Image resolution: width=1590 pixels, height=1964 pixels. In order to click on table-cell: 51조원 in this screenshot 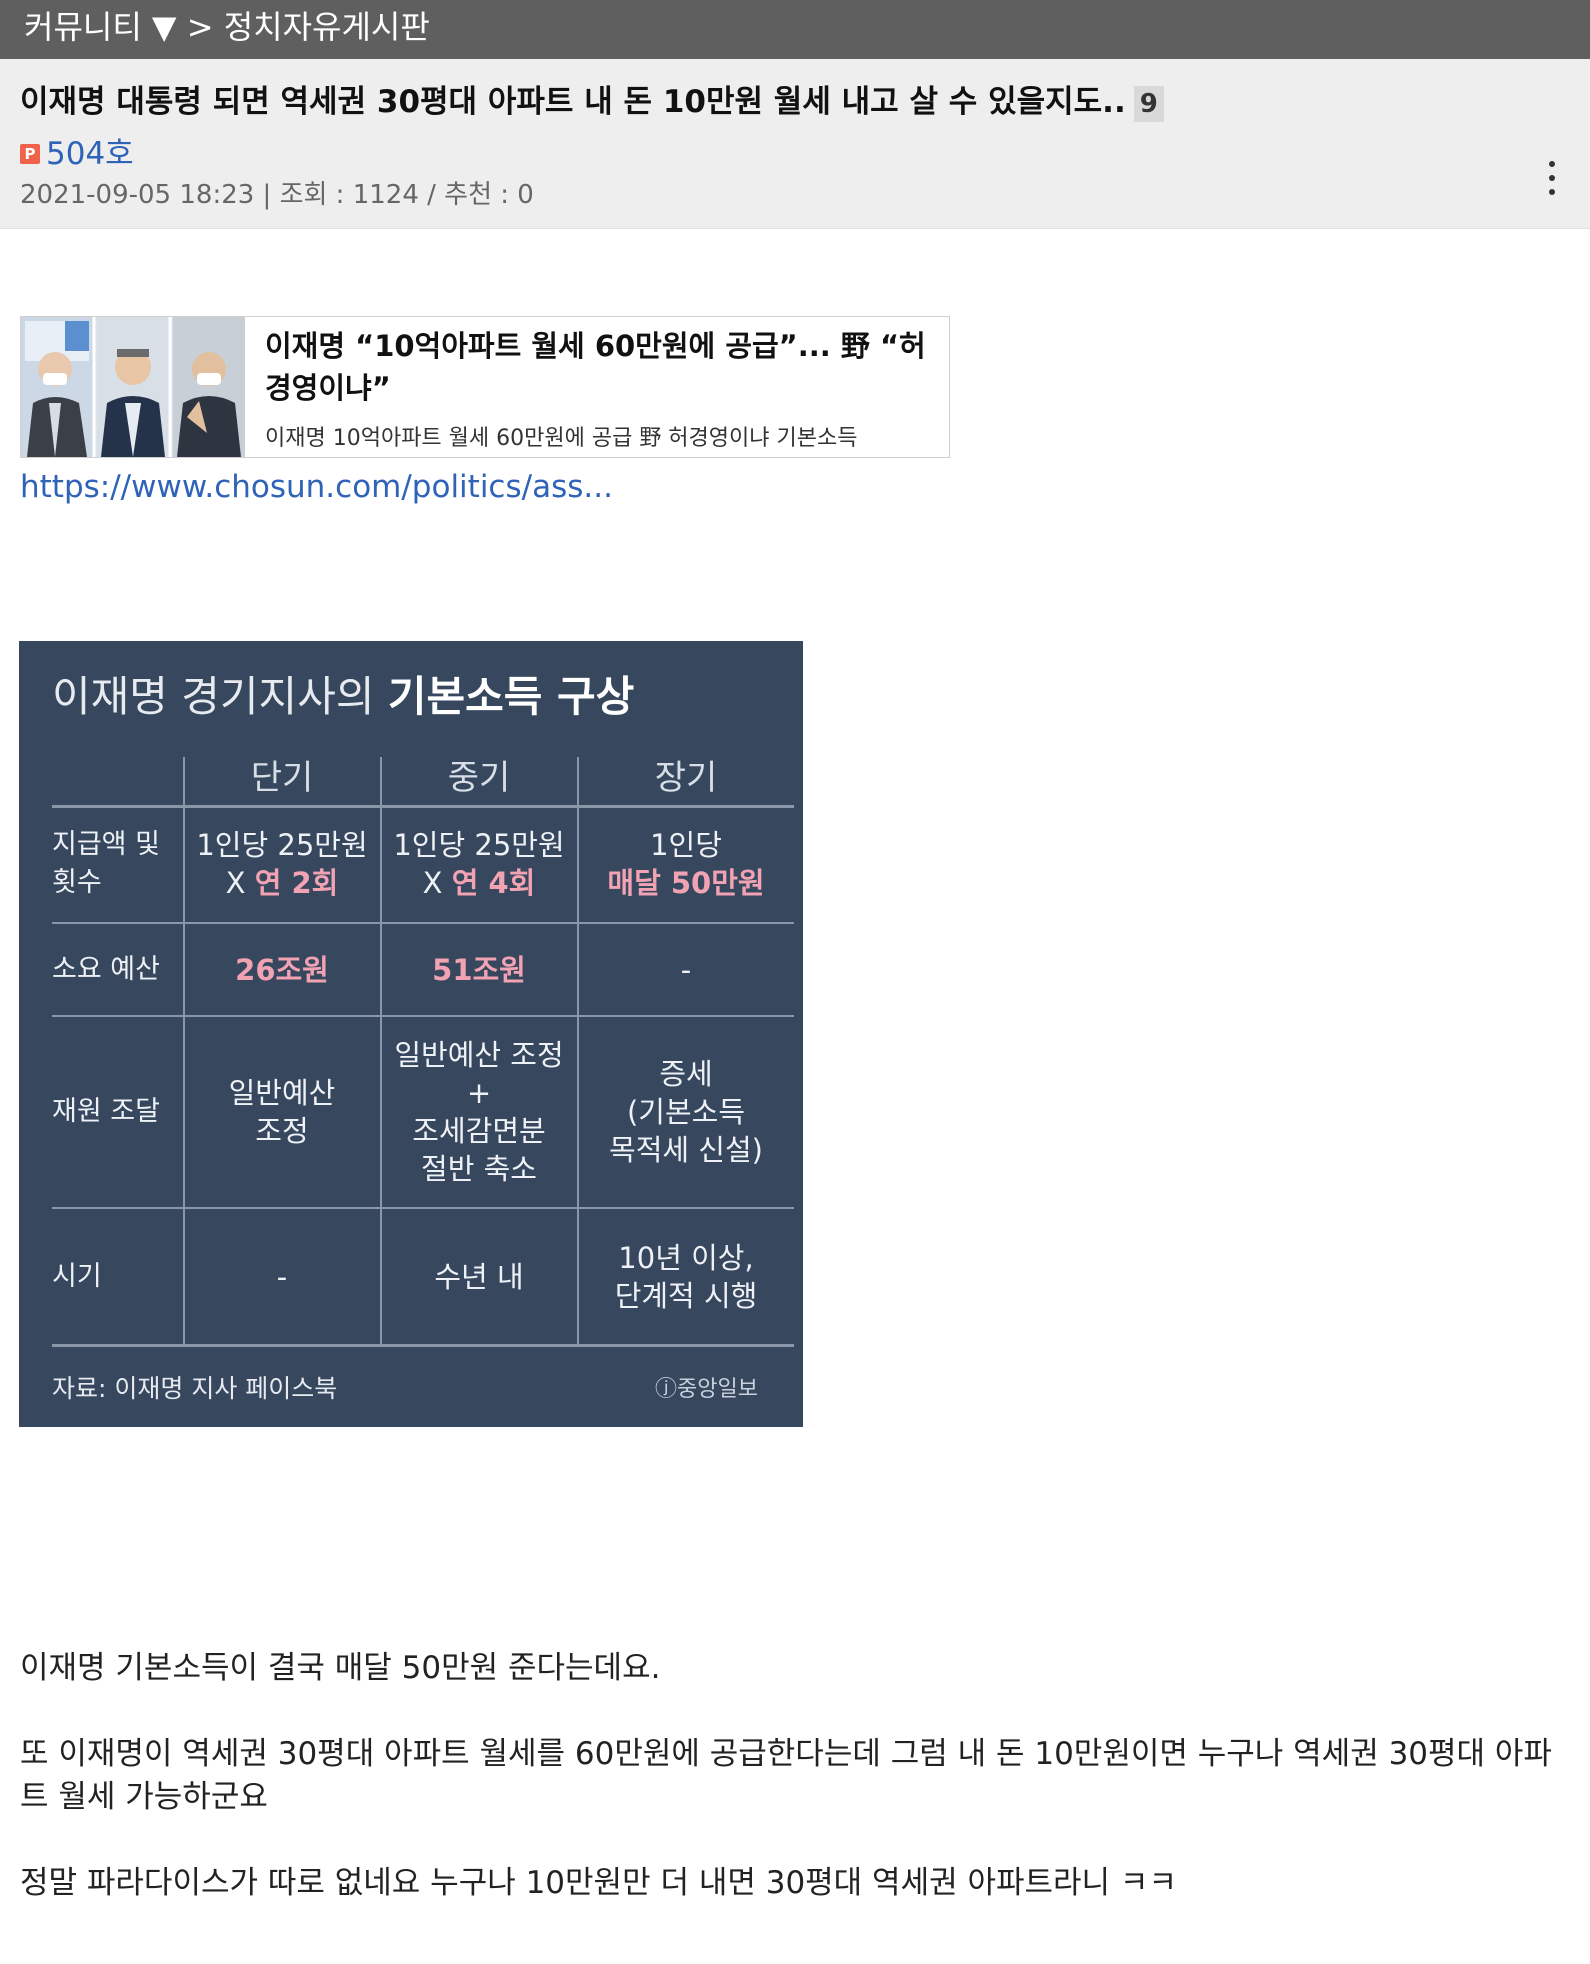, I will do `click(479, 969)`.